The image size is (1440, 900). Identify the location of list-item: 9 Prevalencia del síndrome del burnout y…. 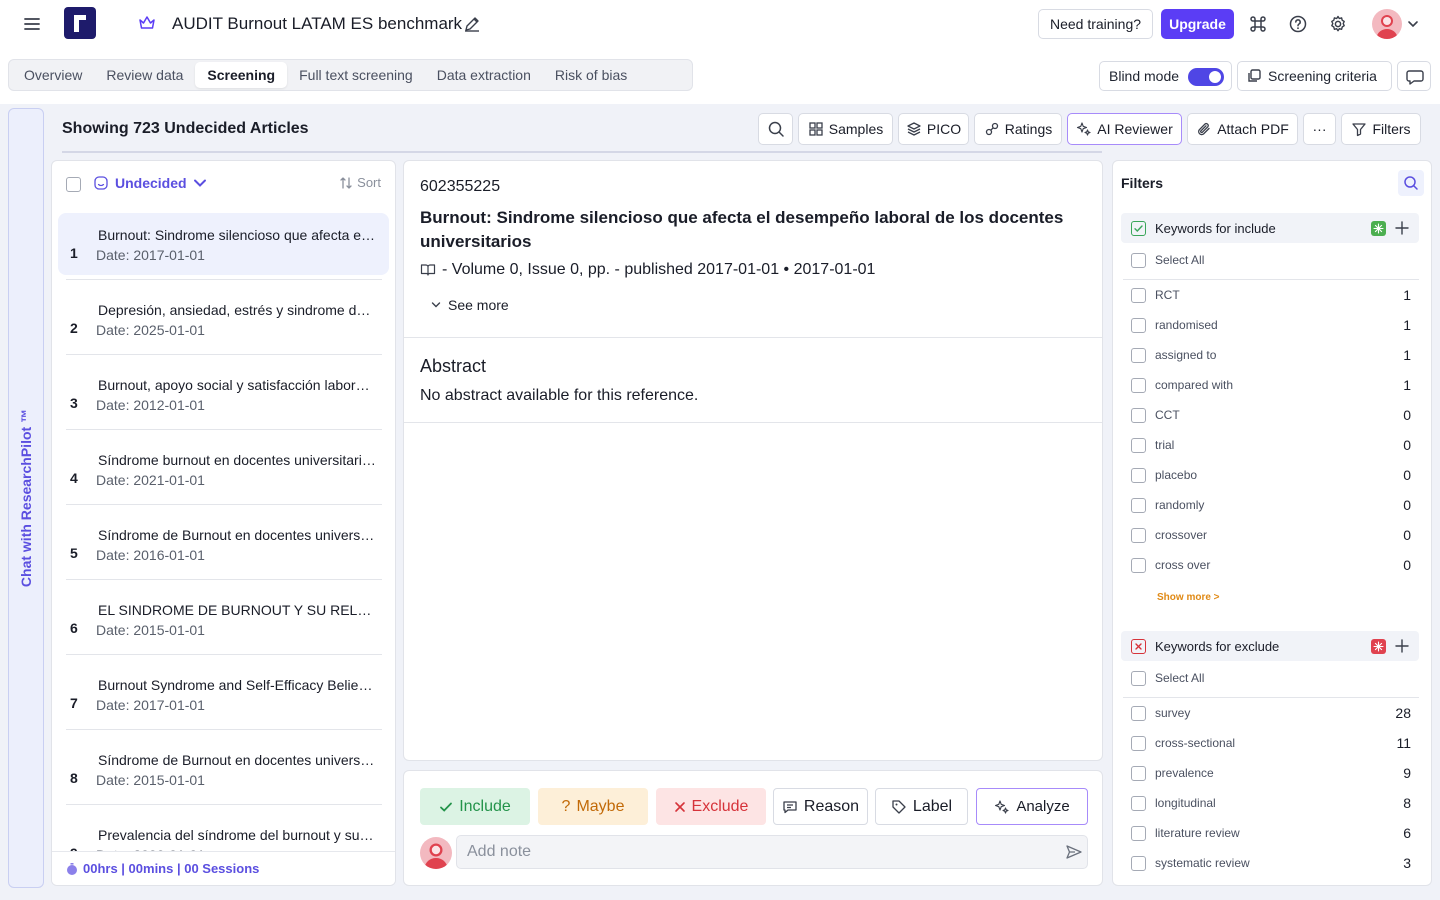
(223, 834).